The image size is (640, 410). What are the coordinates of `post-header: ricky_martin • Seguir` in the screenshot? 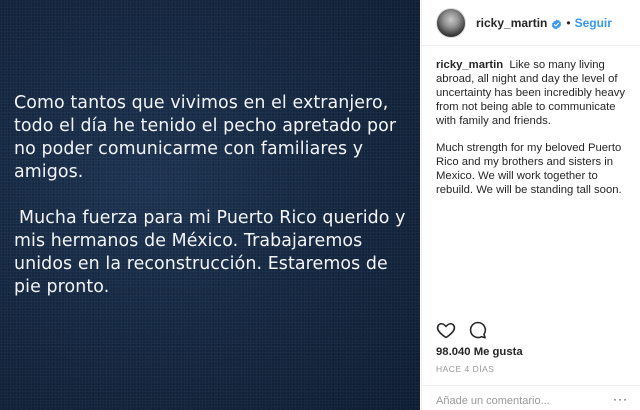 It's located at (531, 23).